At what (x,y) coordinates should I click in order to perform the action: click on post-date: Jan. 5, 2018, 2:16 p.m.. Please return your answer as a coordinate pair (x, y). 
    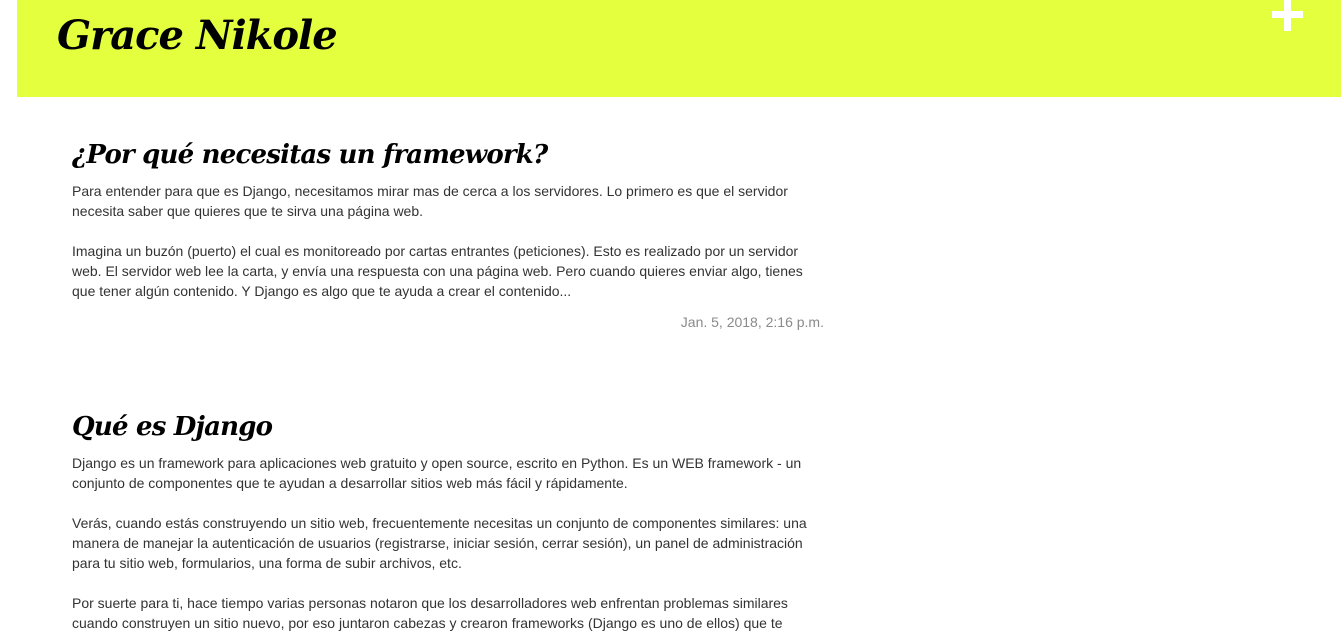
    Looking at the image, I should click on (752, 322).